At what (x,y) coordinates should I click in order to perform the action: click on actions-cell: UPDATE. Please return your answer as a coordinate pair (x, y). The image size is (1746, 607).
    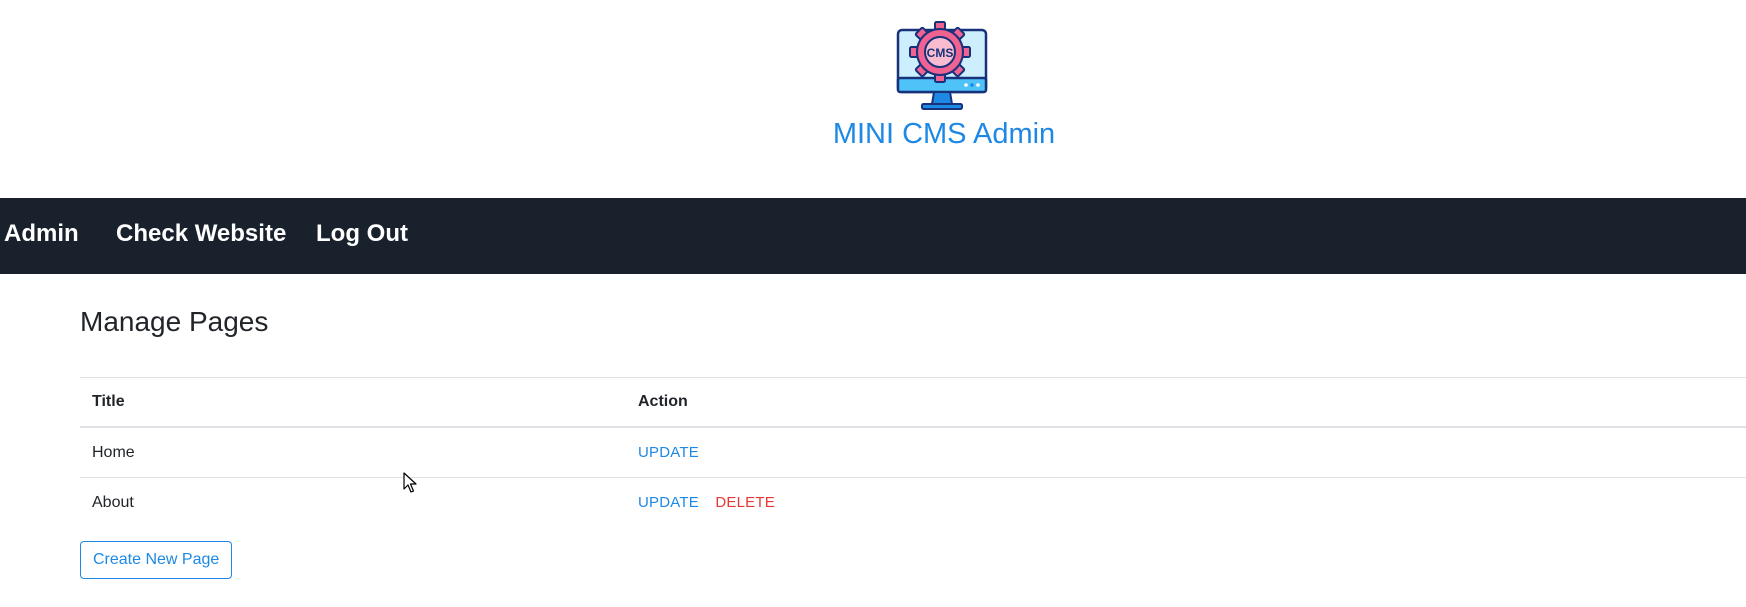
    Looking at the image, I should click on (1186, 452).